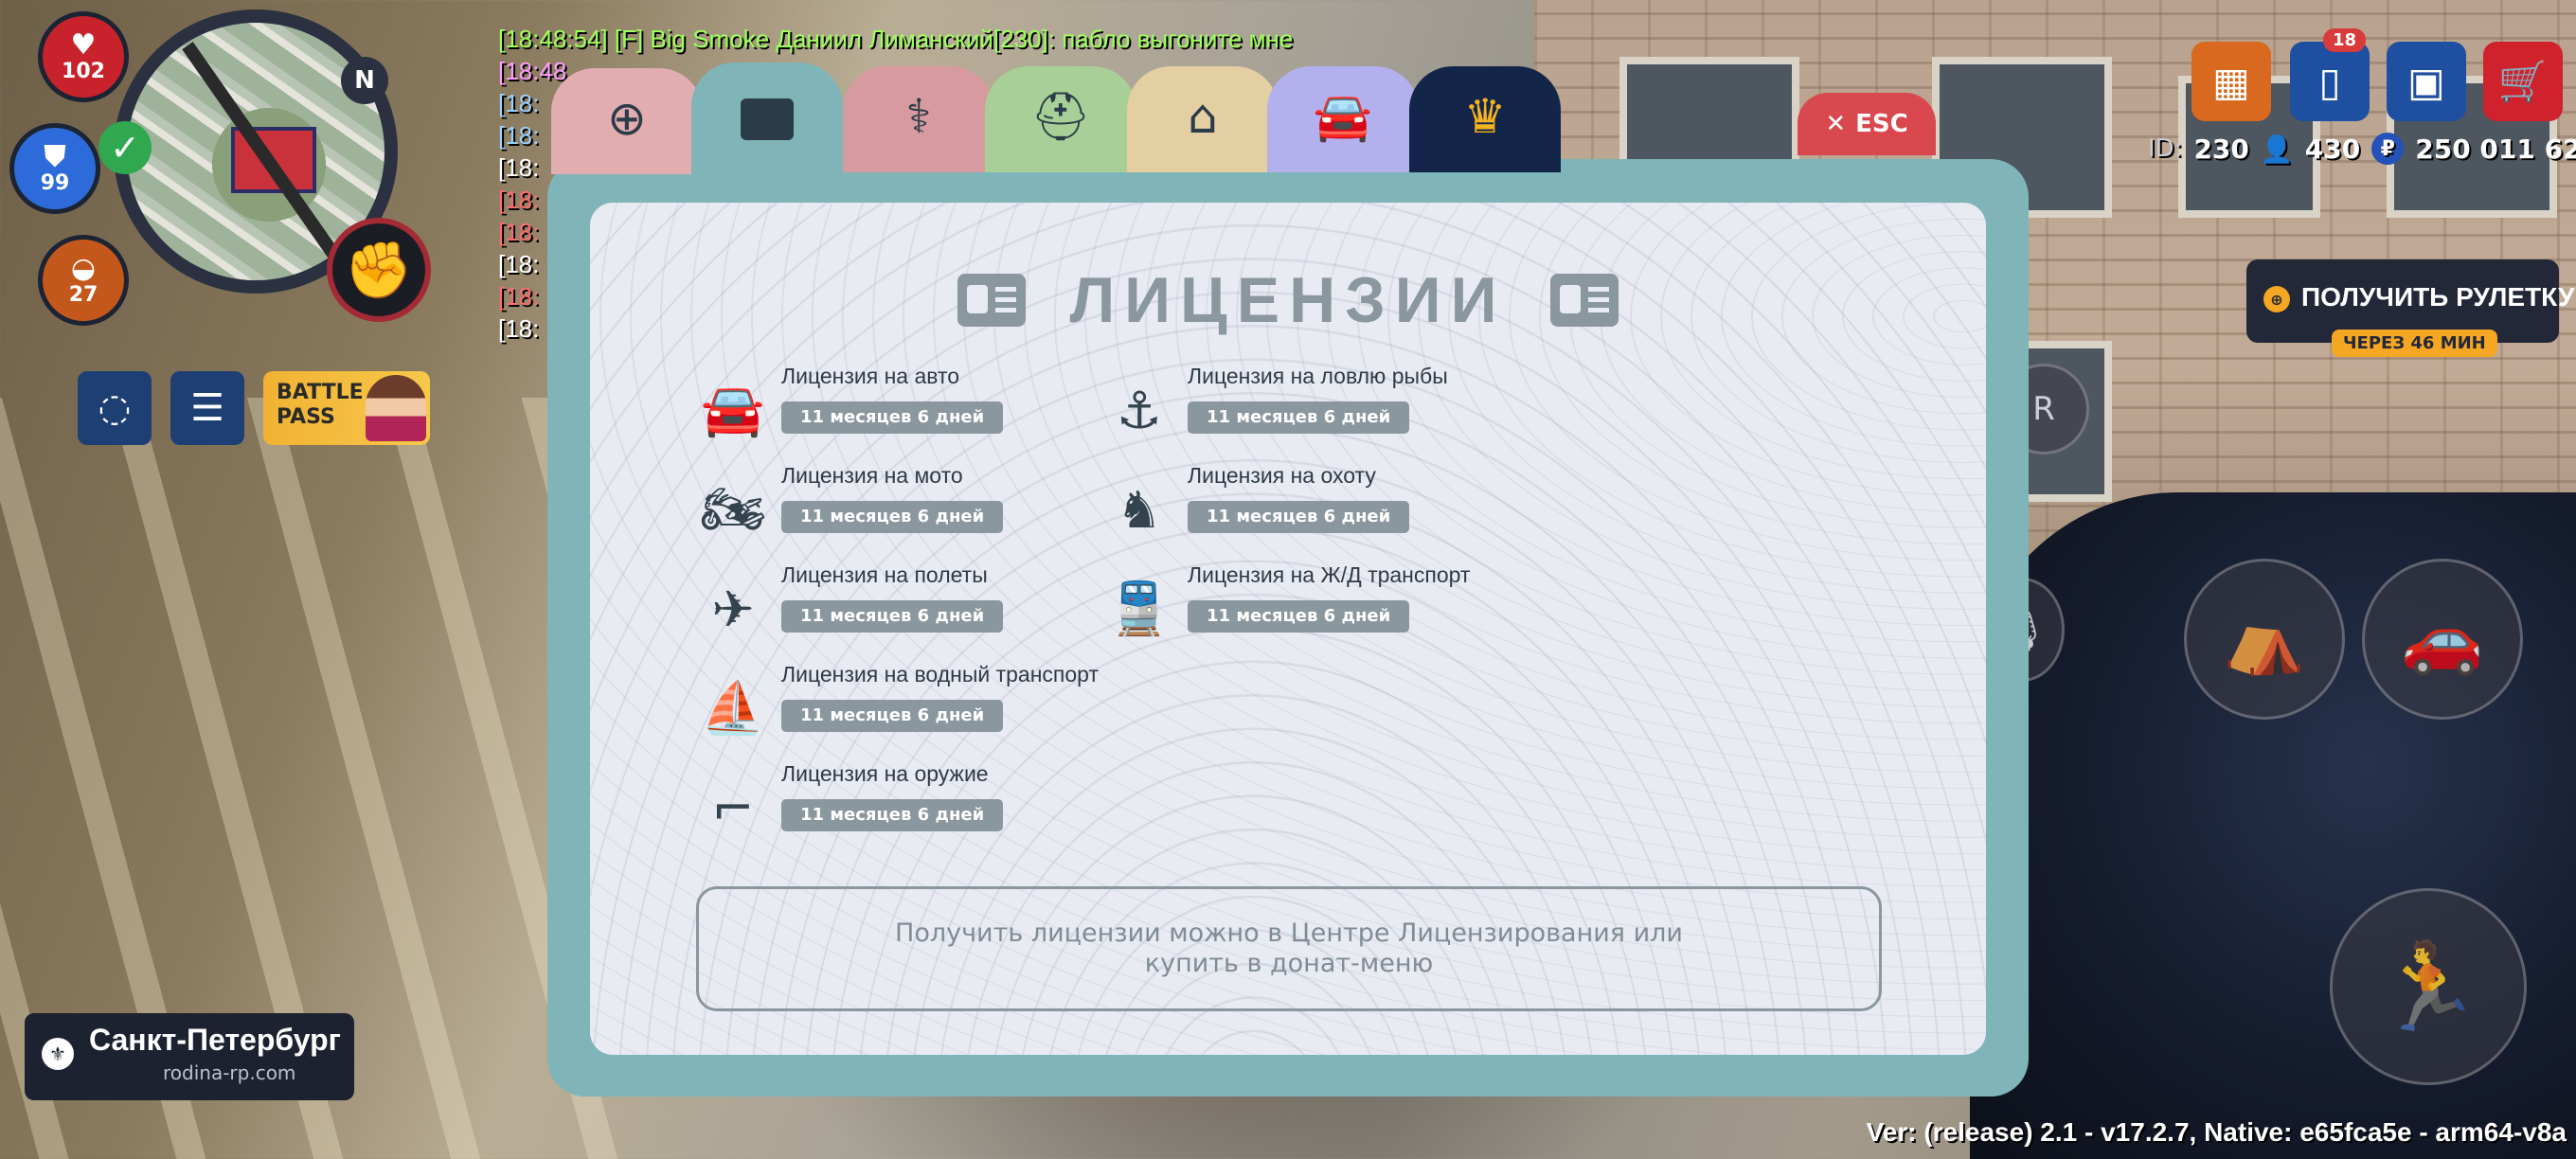  I want to click on city-emblem-icon: ⚜, so click(58, 1054).